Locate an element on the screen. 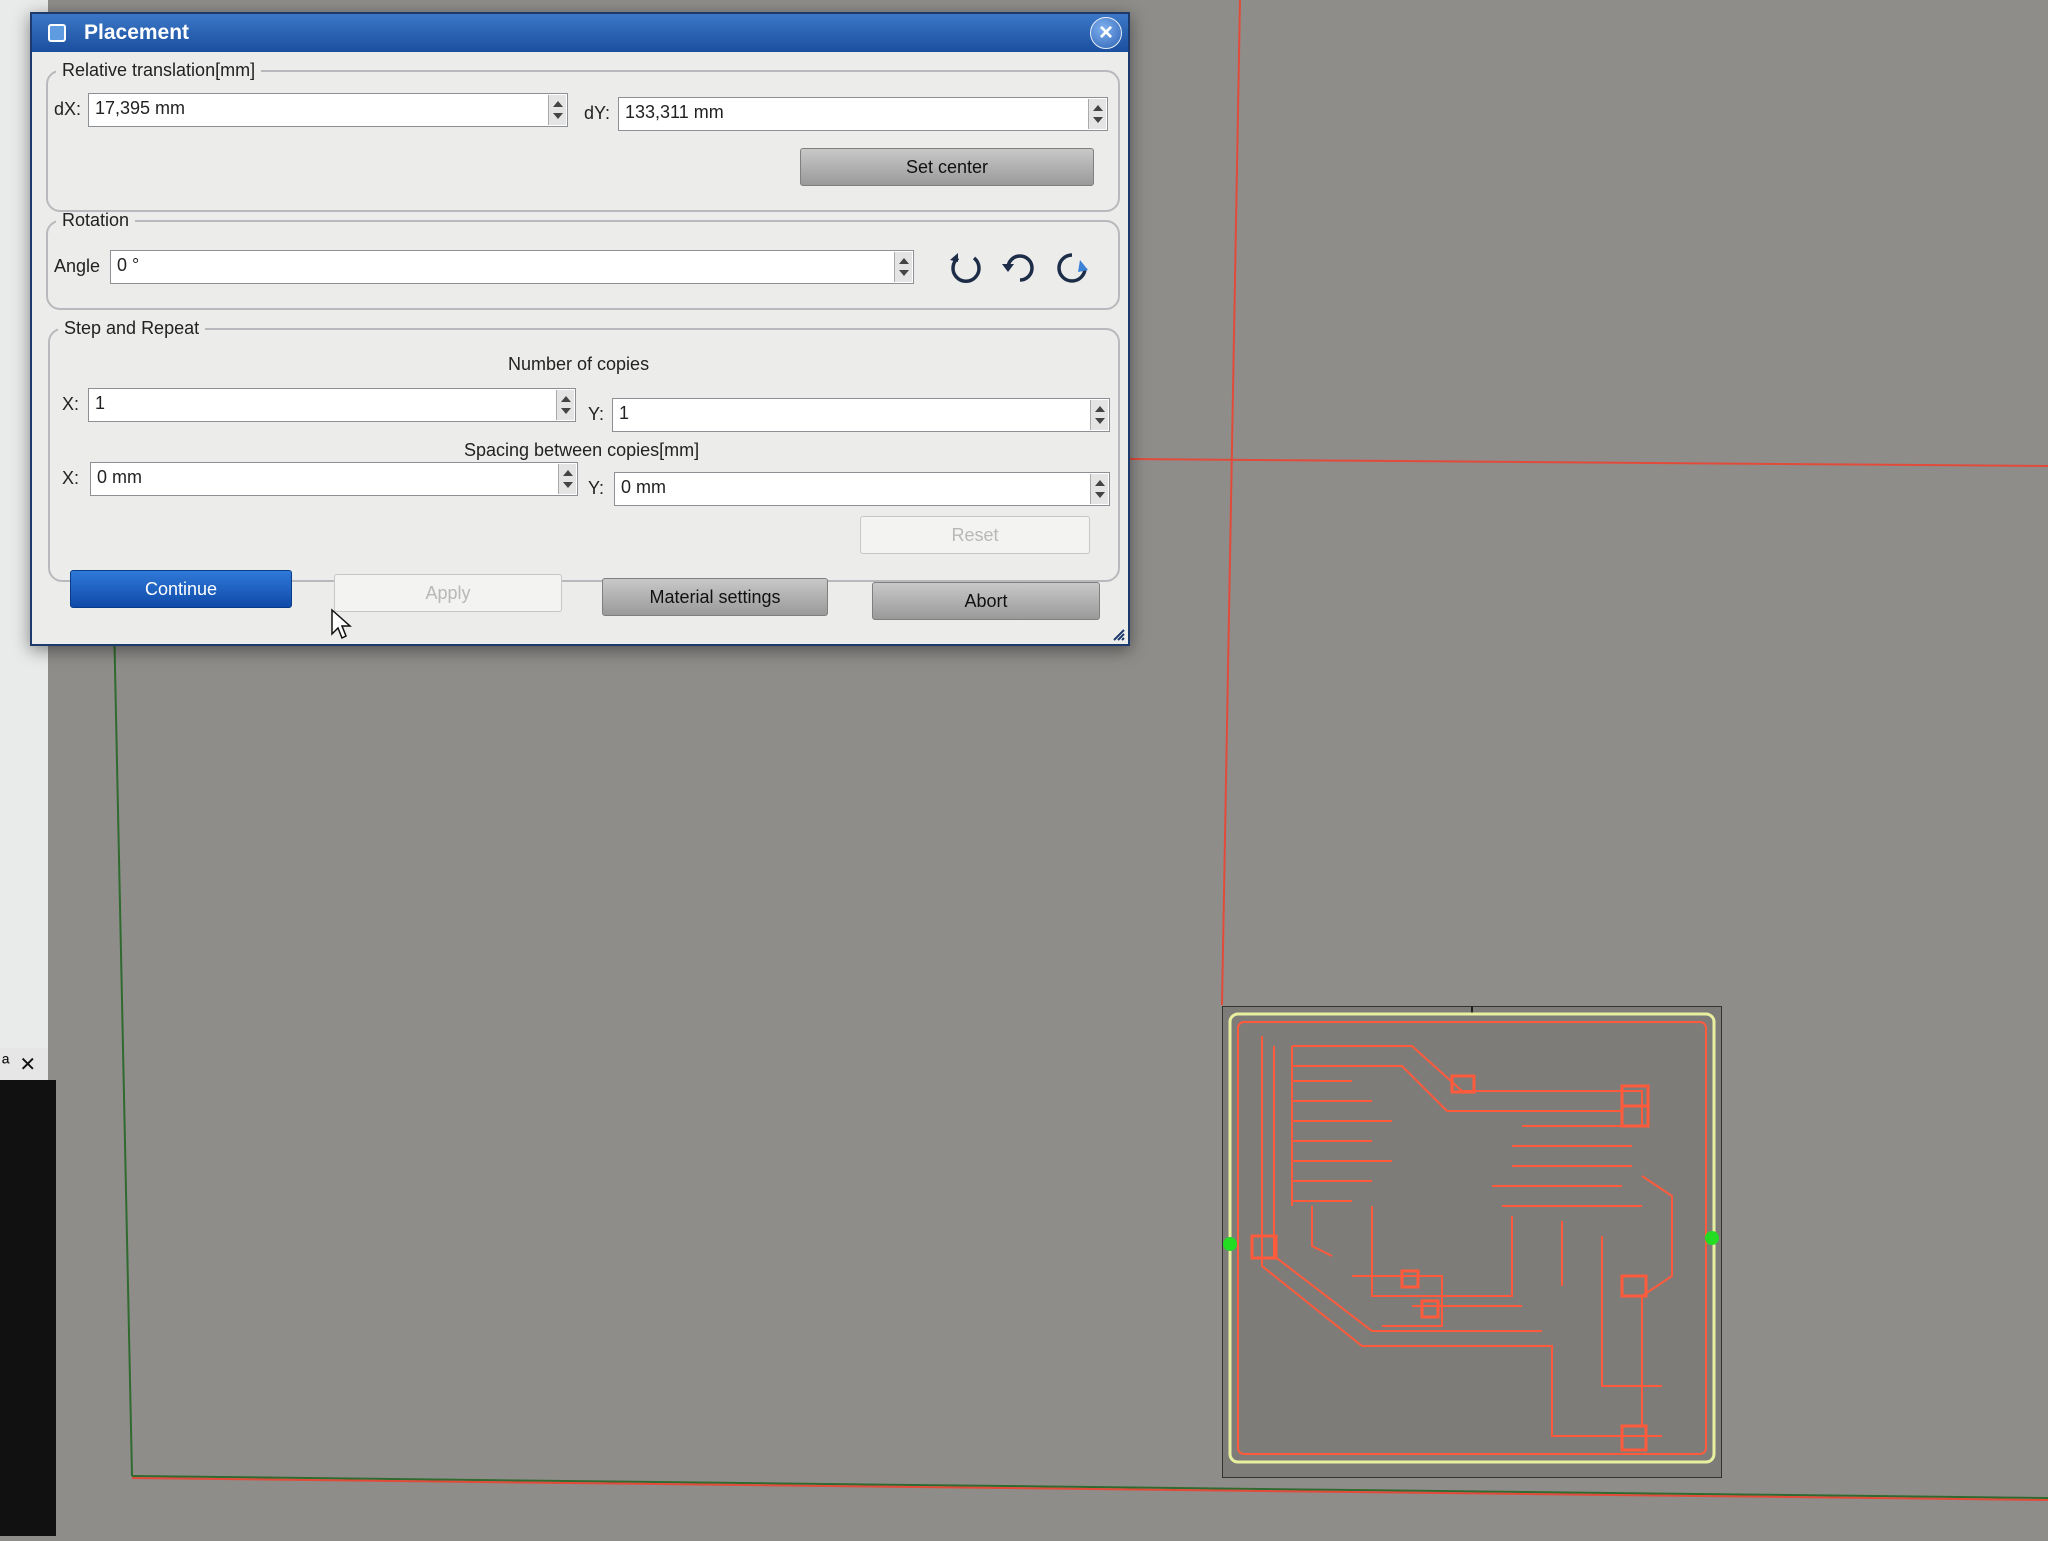  dock-close-icon: ✕ is located at coordinates (27, 1064).